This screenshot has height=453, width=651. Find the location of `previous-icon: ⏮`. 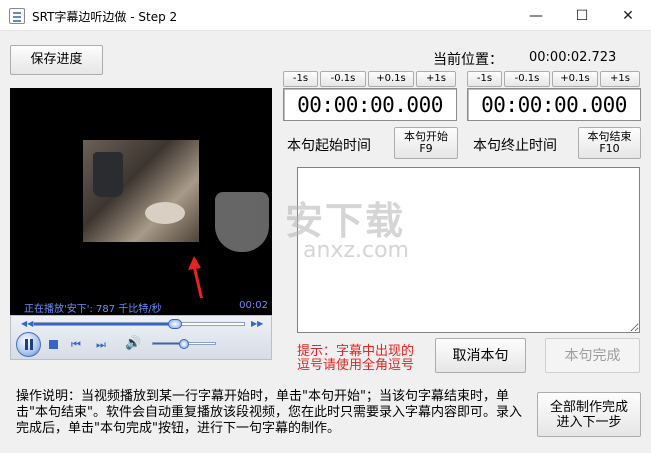

previous-icon: ⏮ is located at coordinates (76, 345).